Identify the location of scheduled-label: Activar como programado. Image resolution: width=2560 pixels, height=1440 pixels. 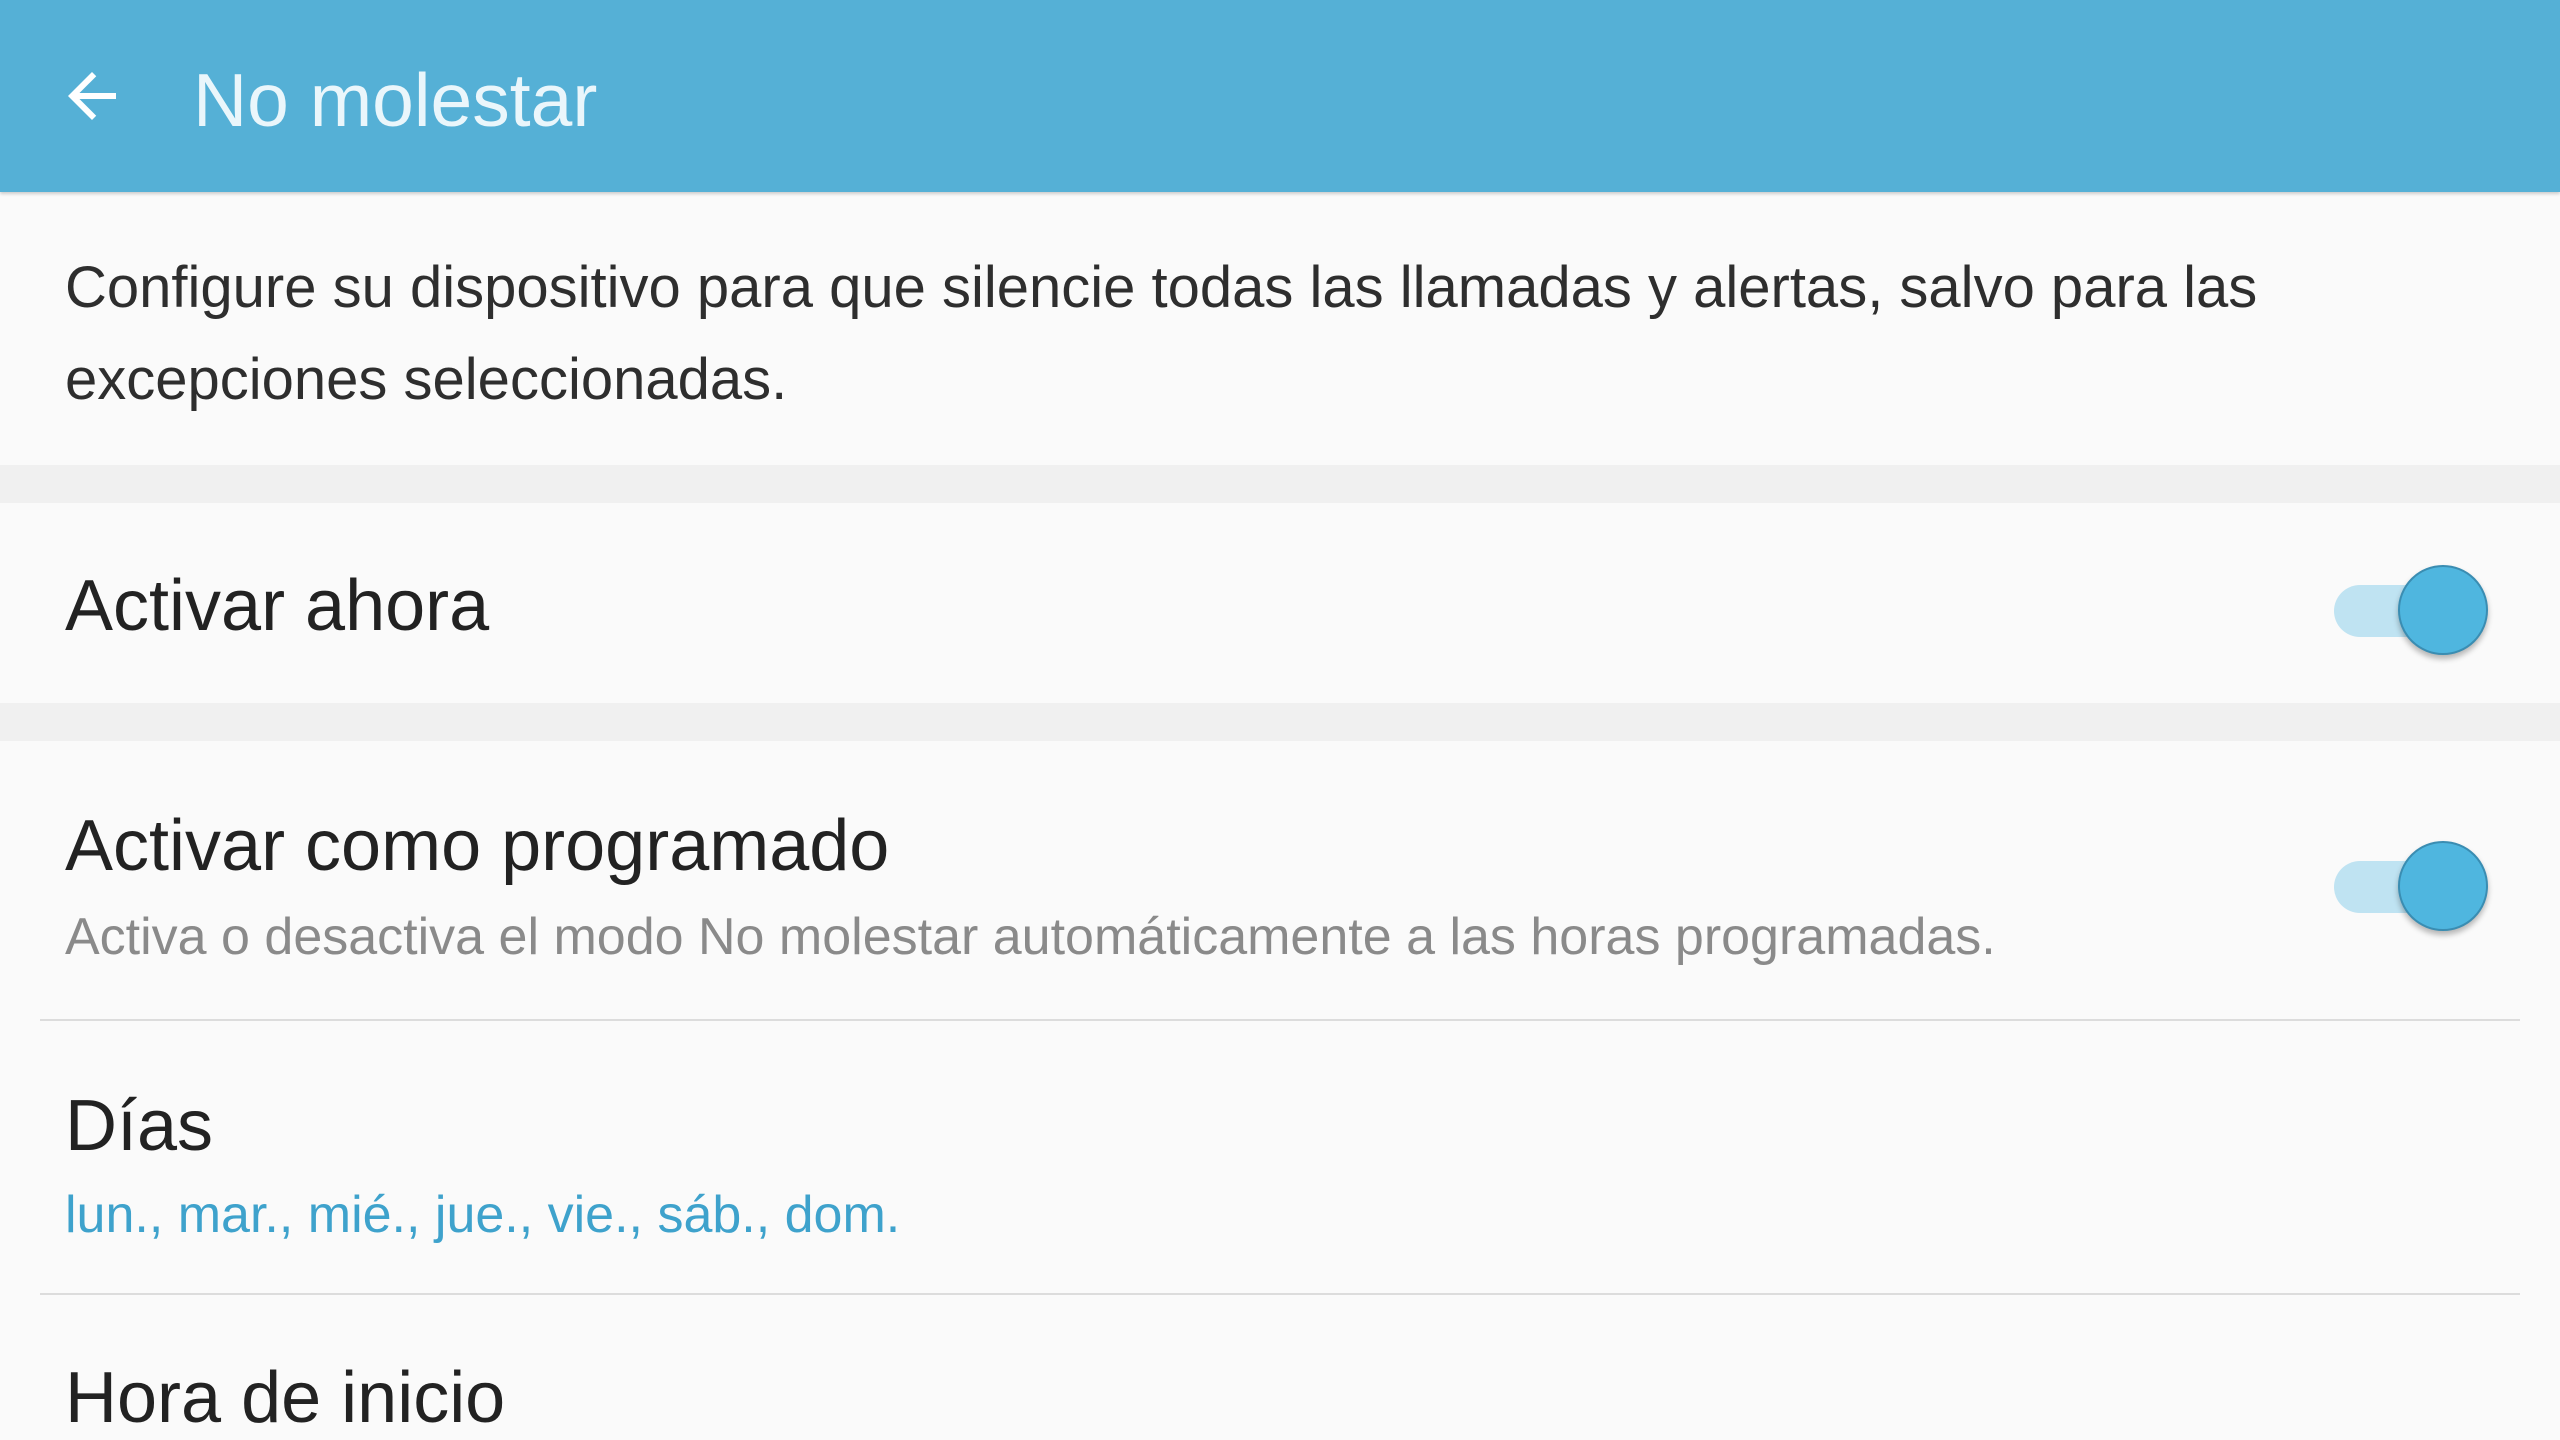
(477, 846).